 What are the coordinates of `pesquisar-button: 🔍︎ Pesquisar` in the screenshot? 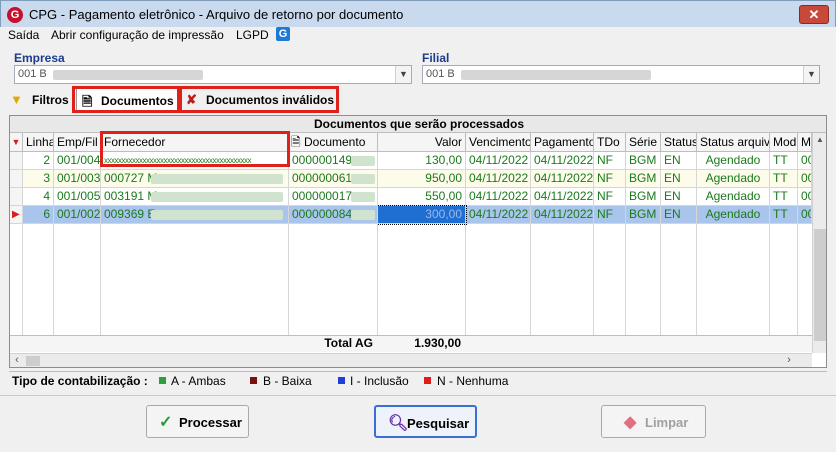 It's located at (425, 421).